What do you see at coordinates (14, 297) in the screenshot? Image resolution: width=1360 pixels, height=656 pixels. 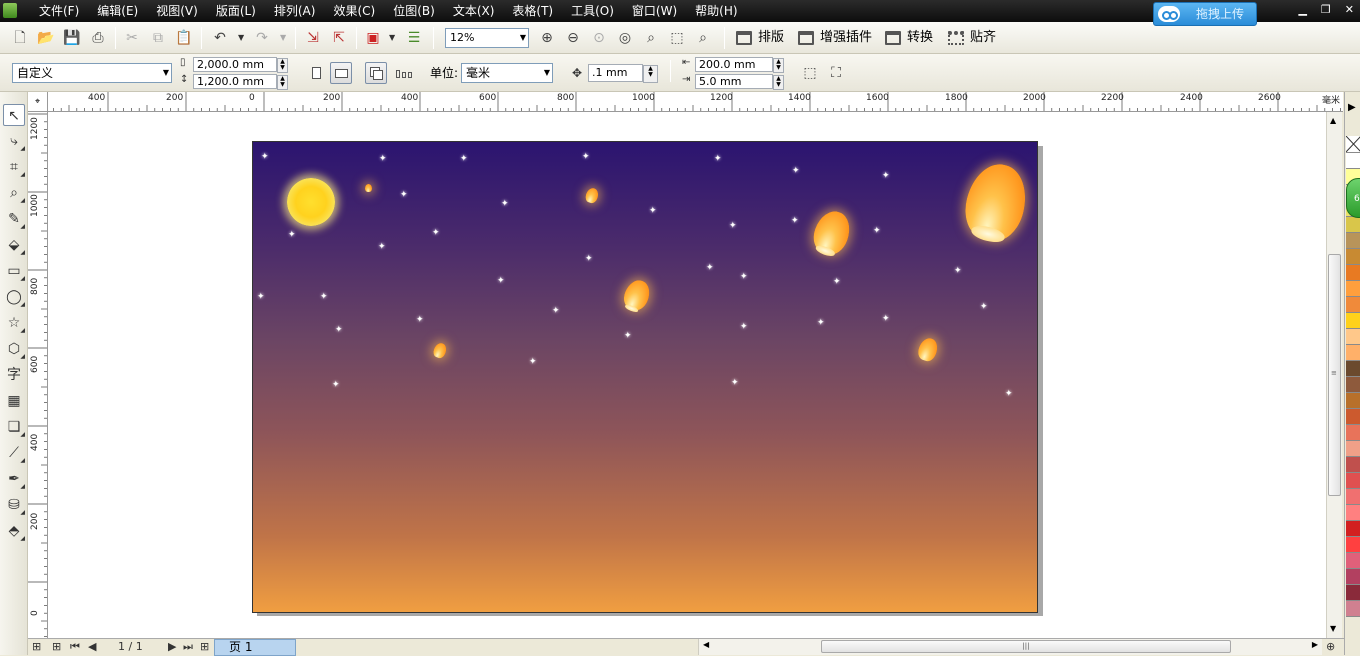 I see `ellipse-tool-icon: ◯ ◢` at bounding box center [14, 297].